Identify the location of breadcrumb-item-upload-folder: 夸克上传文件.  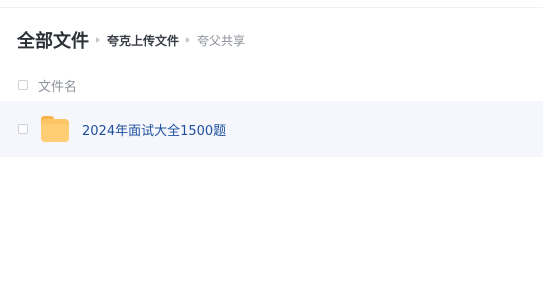
(143, 40).